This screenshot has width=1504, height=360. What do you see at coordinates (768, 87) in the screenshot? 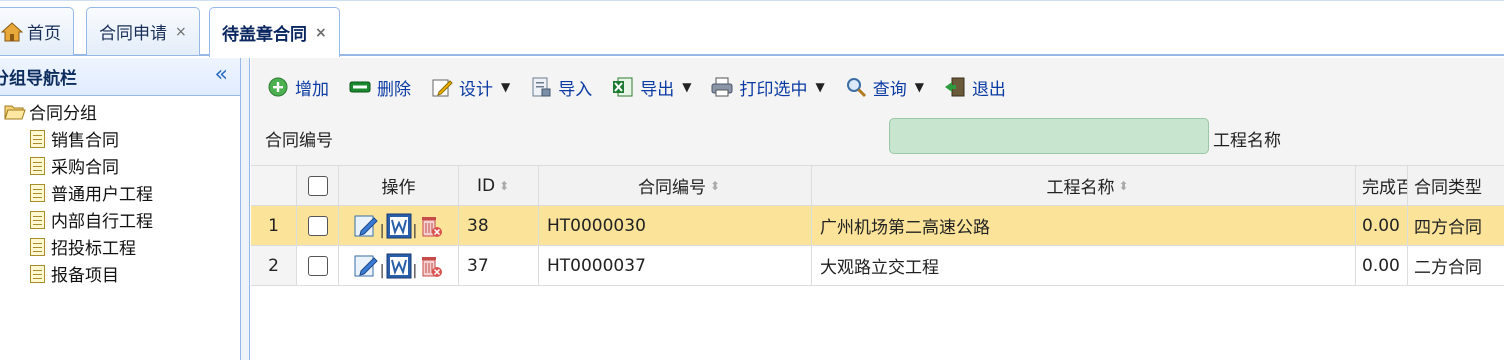
I see `print-selected-button: 打印选中 ▼` at bounding box center [768, 87].